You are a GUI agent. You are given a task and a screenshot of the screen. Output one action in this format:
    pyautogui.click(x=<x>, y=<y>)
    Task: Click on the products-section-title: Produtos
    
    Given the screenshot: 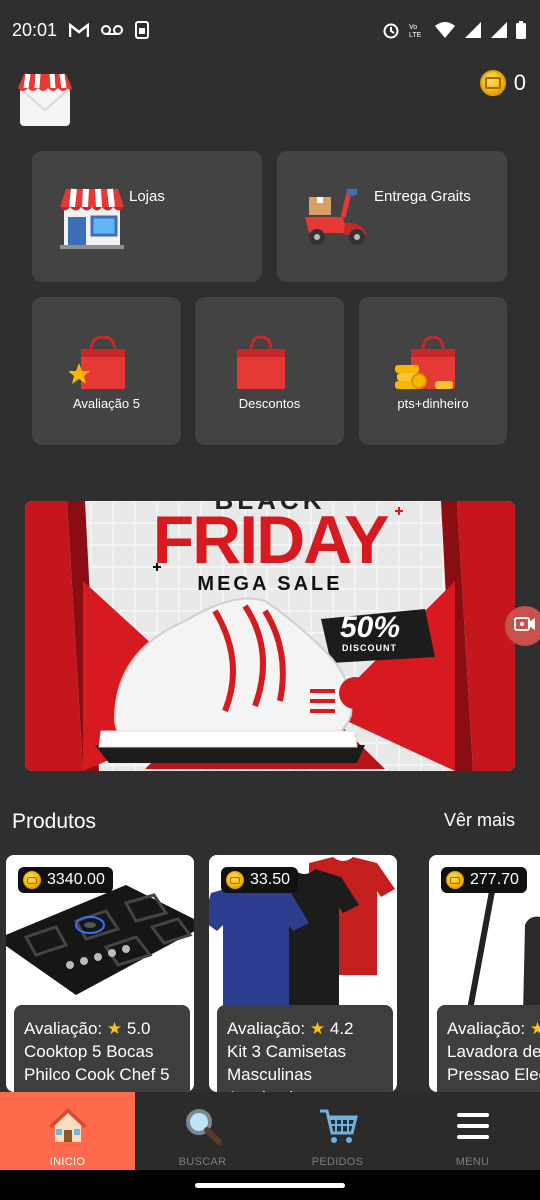 What is the action you would take?
    pyautogui.click(x=54, y=821)
    